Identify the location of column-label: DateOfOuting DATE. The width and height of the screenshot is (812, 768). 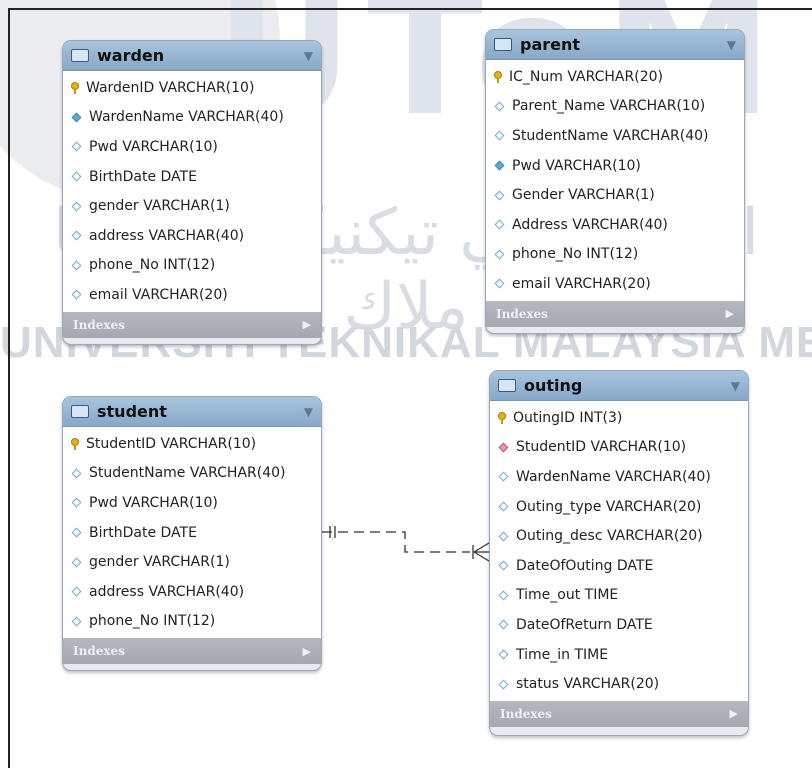
(585, 565).